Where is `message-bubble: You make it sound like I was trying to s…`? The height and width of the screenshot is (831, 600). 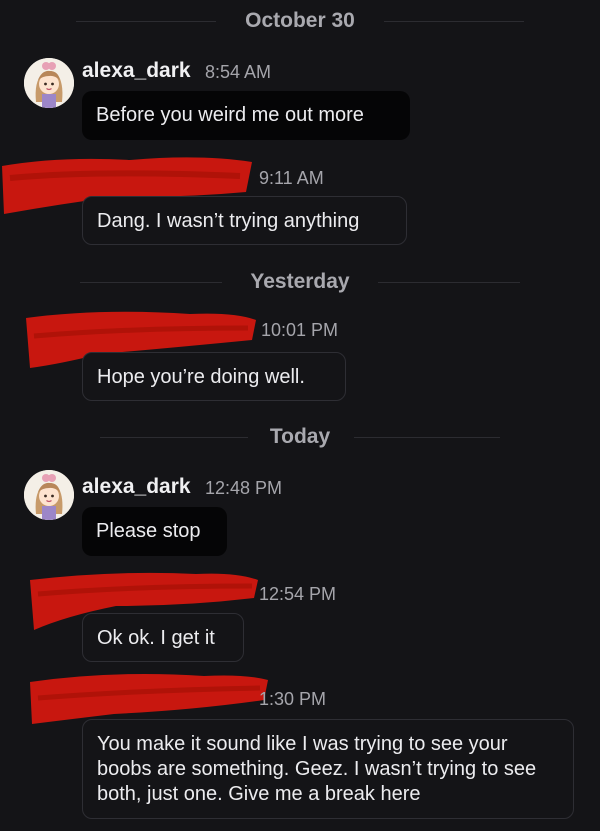 message-bubble: You make it sound like I was trying to s… is located at coordinates (328, 769).